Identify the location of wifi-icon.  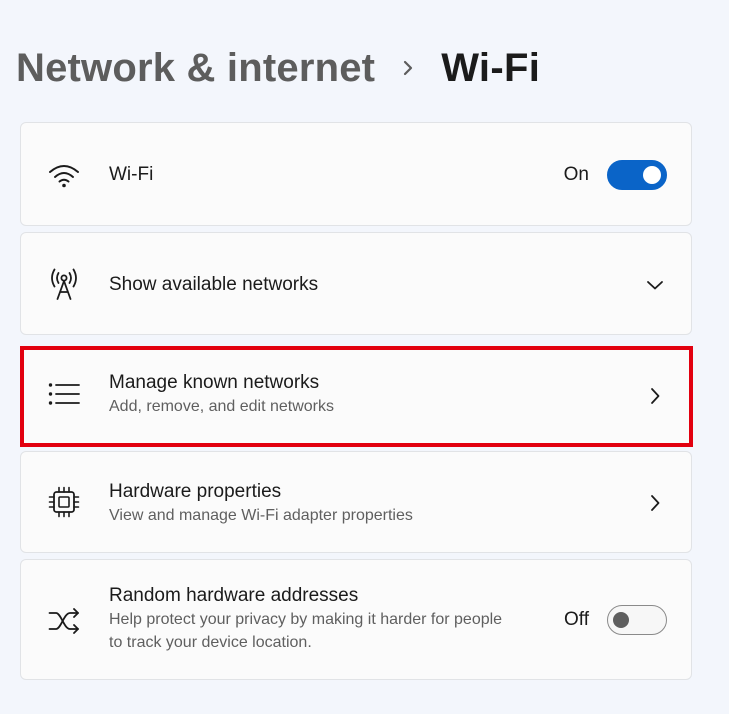
(64, 175).